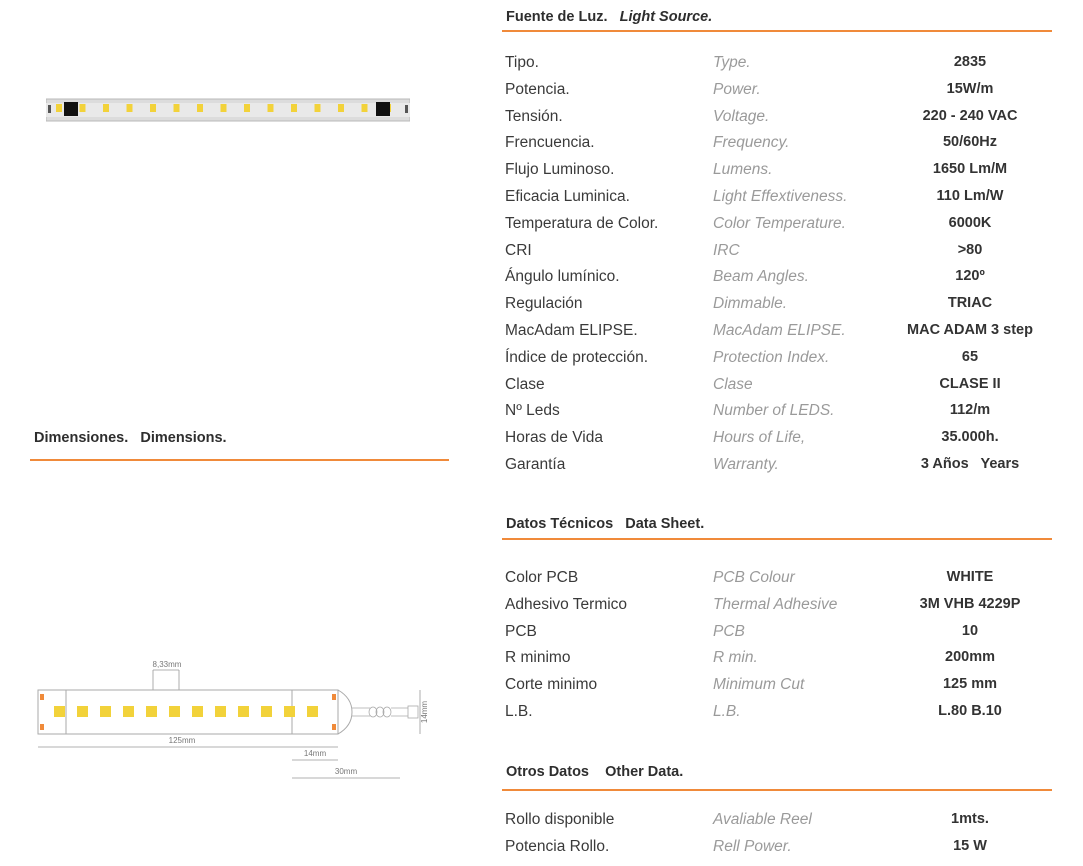  What do you see at coordinates (752, 846) in the screenshot?
I see `spec-label-en: Rell Power.` at bounding box center [752, 846].